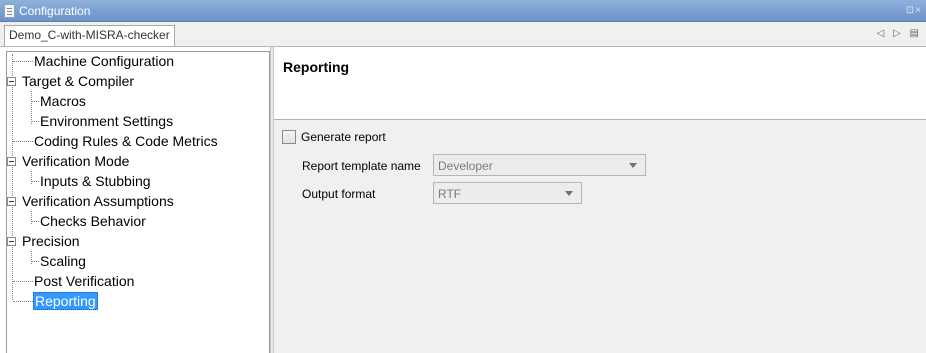 This screenshot has width=926, height=353. I want to click on window-title-bar: Configuration ⊡×, so click(463, 11).